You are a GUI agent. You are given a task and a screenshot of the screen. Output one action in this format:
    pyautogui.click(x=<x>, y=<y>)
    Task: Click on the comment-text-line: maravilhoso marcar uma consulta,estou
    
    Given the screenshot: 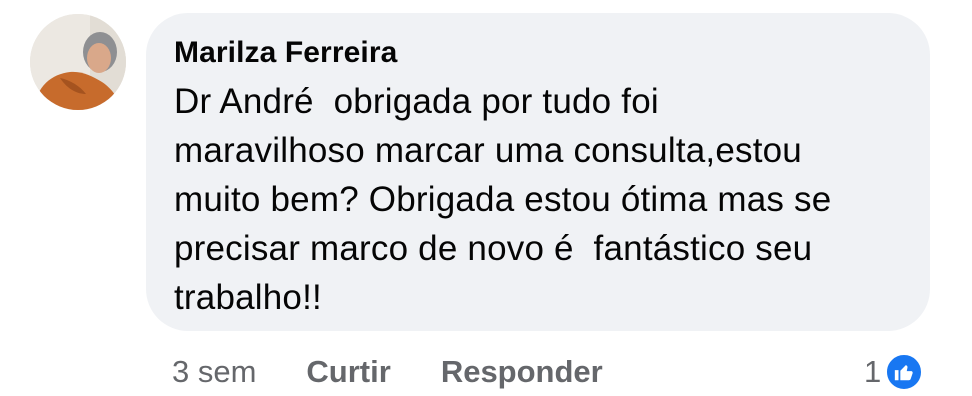 What is the action you would take?
    pyautogui.click(x=488, y=150)
    